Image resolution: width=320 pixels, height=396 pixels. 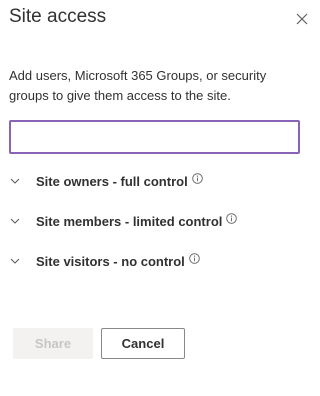 I want to click on group-label: Site members - limited control, so click(x=129, y=221).